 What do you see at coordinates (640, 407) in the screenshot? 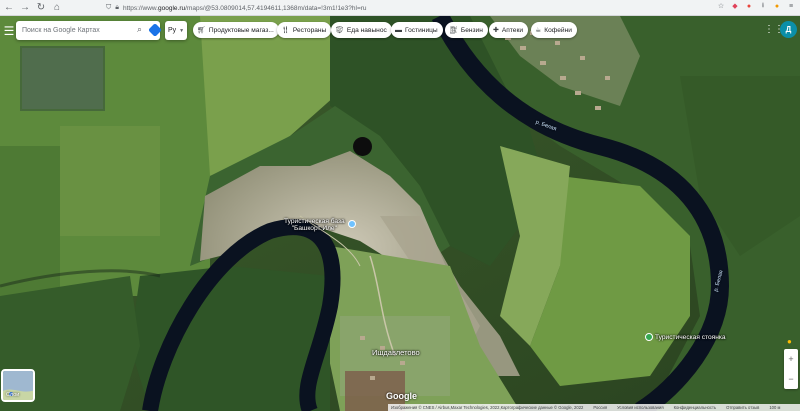
I see `footer-terms: Условия использования` at bounding box center [640, 407].